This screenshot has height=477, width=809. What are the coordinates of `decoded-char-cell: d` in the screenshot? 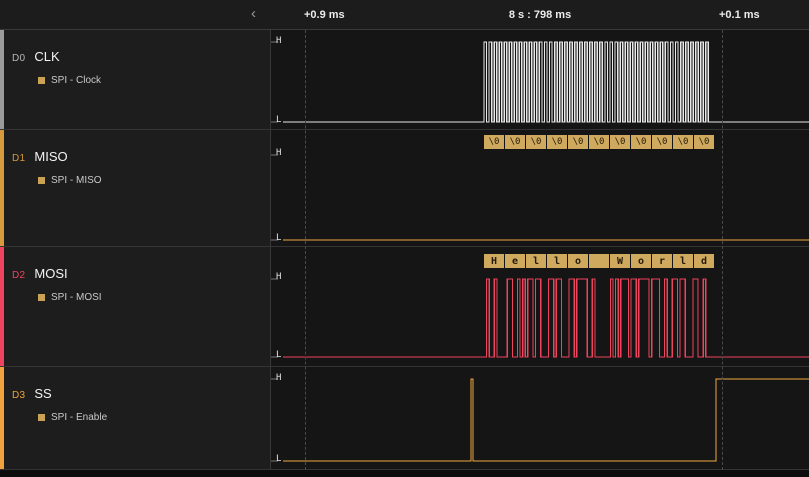 It's located at (704, 261).